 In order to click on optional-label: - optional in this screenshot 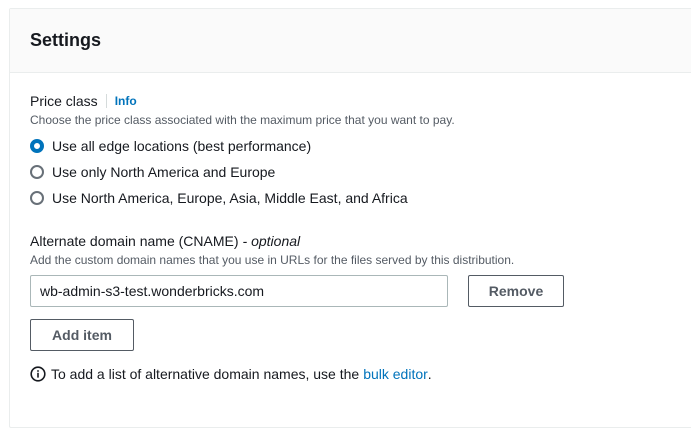, I will do `click(271, 241)`.